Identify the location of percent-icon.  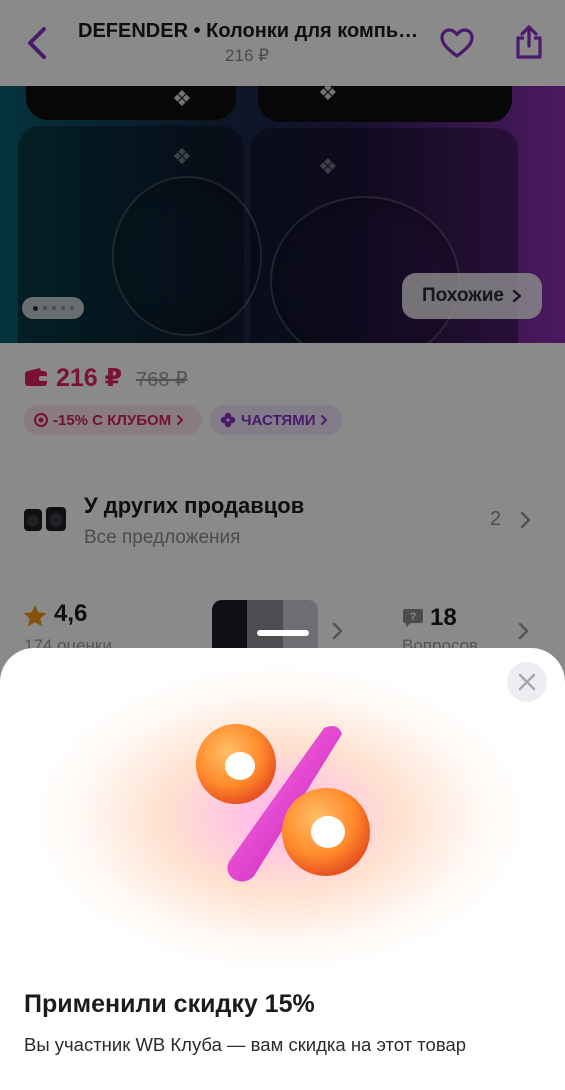
(283, 803).